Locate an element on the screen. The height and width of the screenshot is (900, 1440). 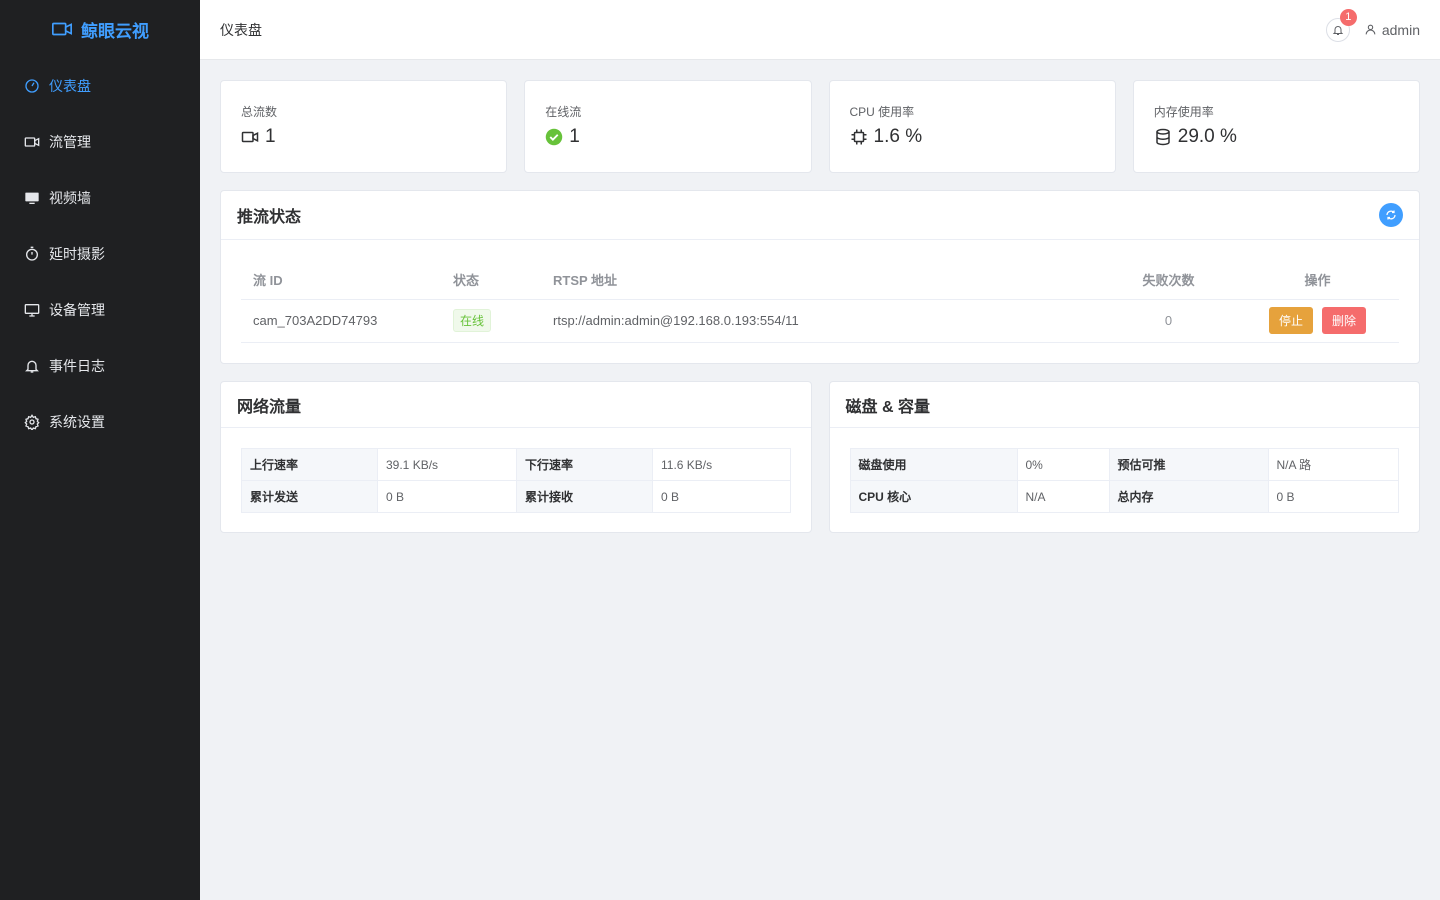
delete-button: 删除 is located at coordinates (1344, 320).